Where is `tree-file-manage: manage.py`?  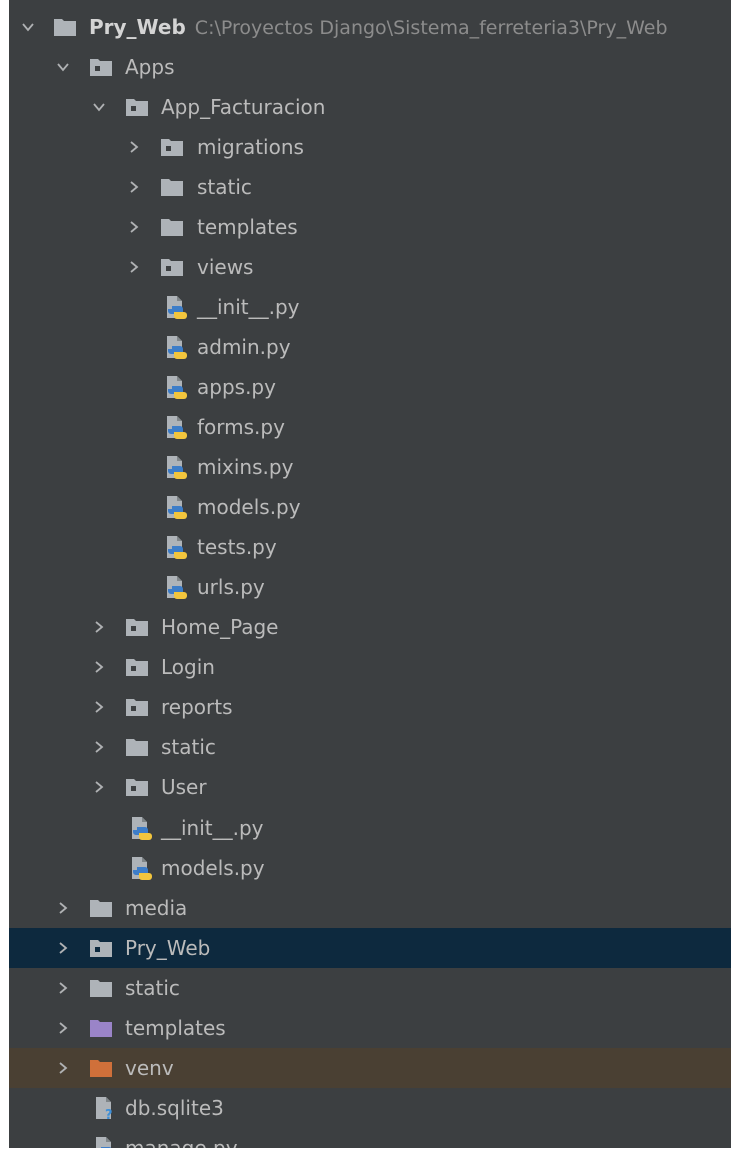
tree-file-manage: manage.py is located at coordinates (370, 1138).